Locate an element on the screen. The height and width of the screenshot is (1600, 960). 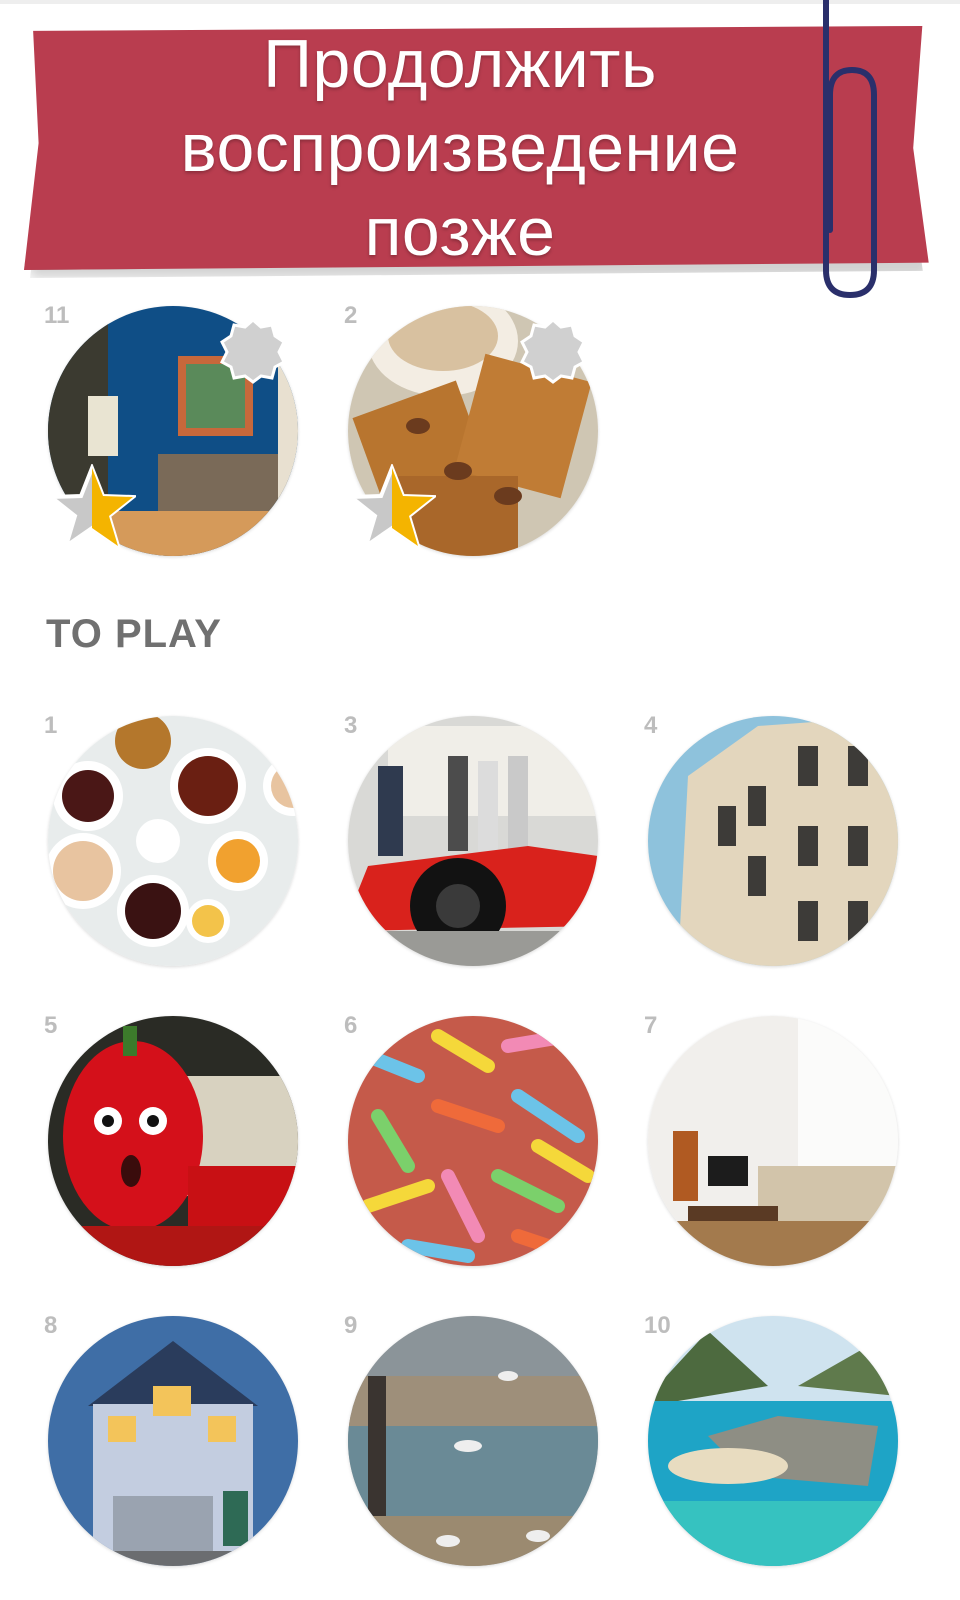
level-card-10: 10 is located at coordinates (771, 1439).